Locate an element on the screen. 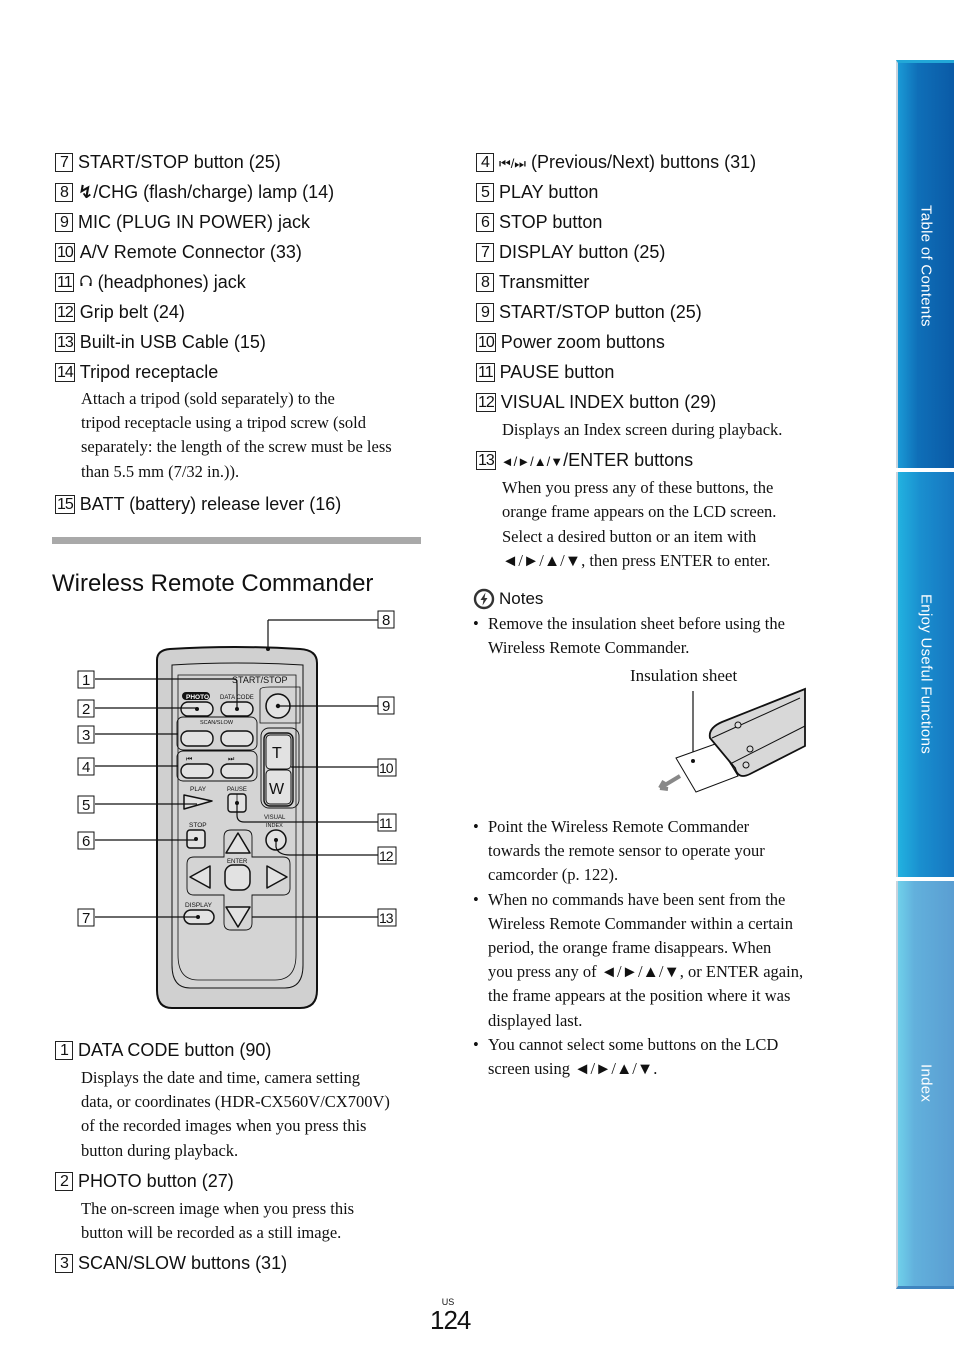 The width and height of the screenshot is (954, 1357). desc-line: data, or coordinates (HDR-CX560V/CX700V) is located at coordinates (235, 1102).